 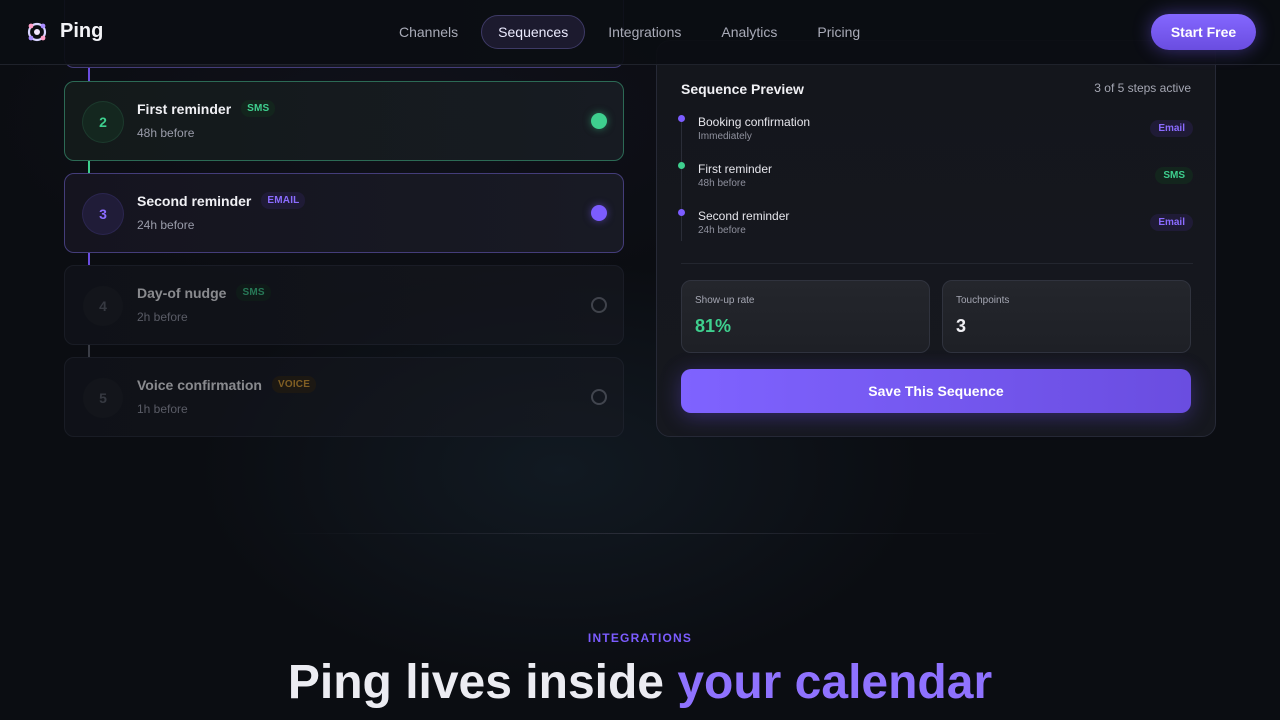 What do you see at coordinates (640, 533) in the screenshot?
I see `section-divider` at bounding box center [640, 533].